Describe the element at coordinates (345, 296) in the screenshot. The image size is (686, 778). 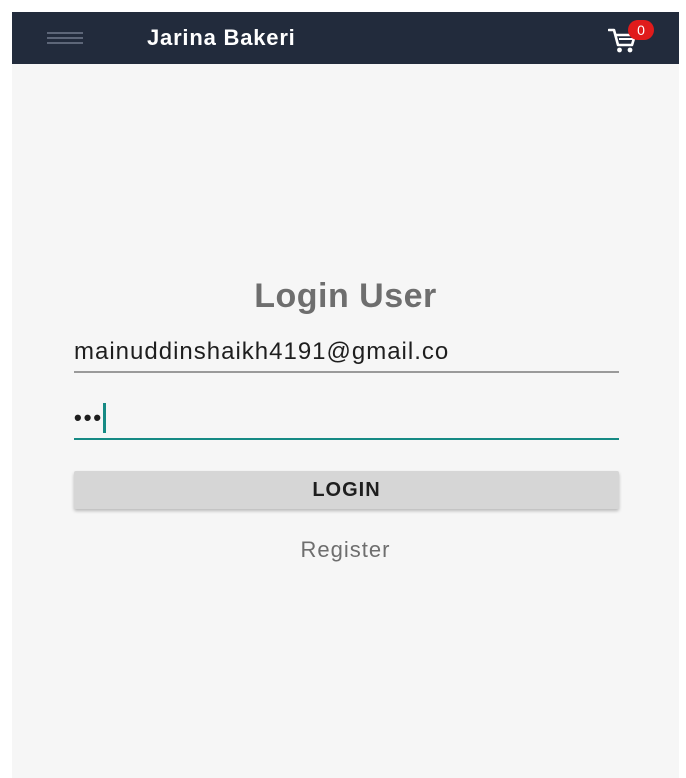
I see `login-heading: Login User` at that location.